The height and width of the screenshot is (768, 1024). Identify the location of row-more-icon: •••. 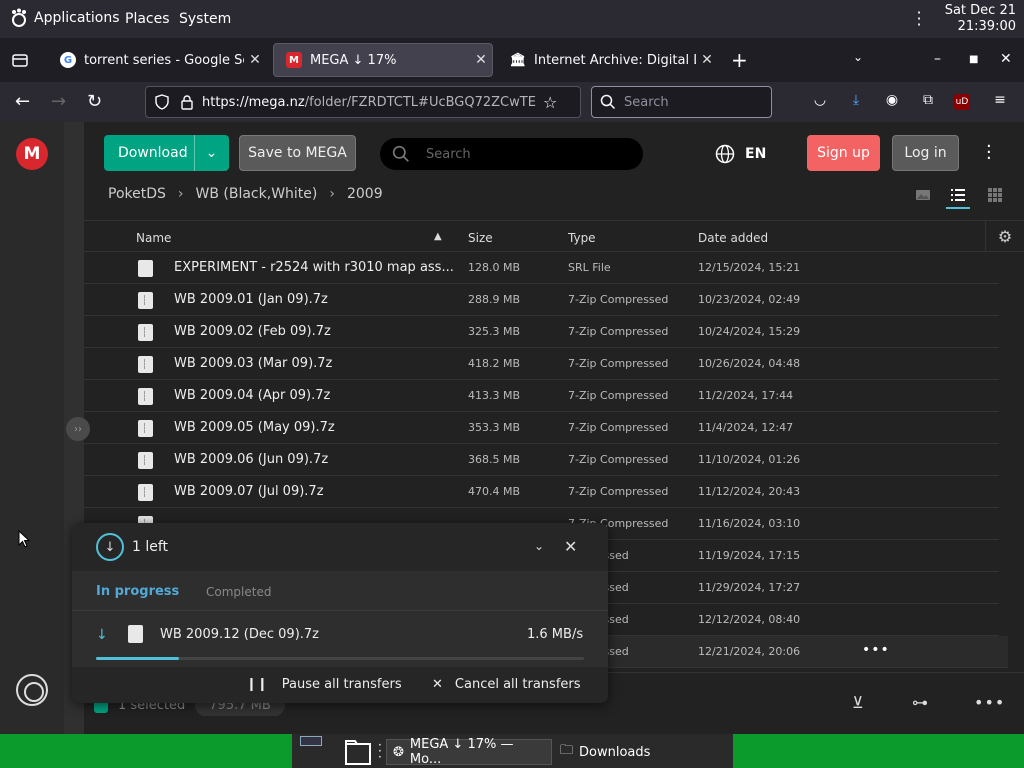
(876, 650).